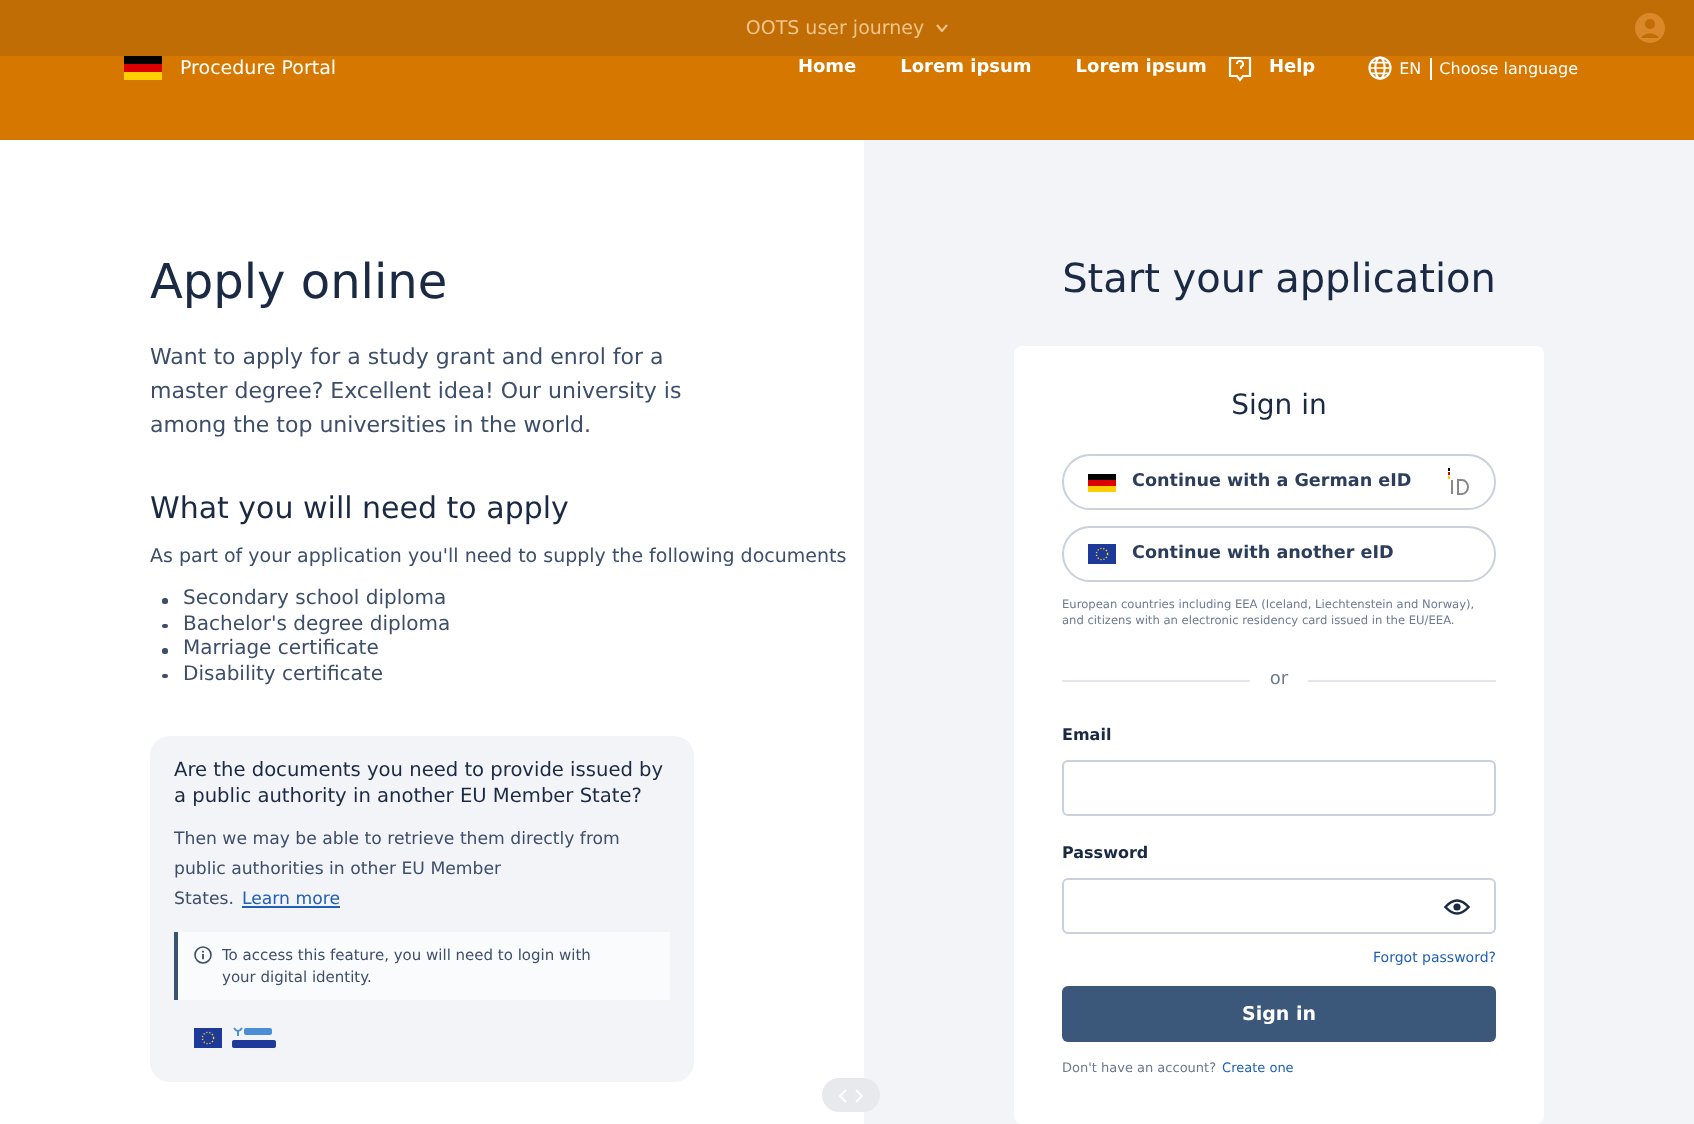 This screenshot has width=1694, height=1124. Describe the element at coordinates (827, 68) in the screenshot. I see `nav-link: Home` at that location.